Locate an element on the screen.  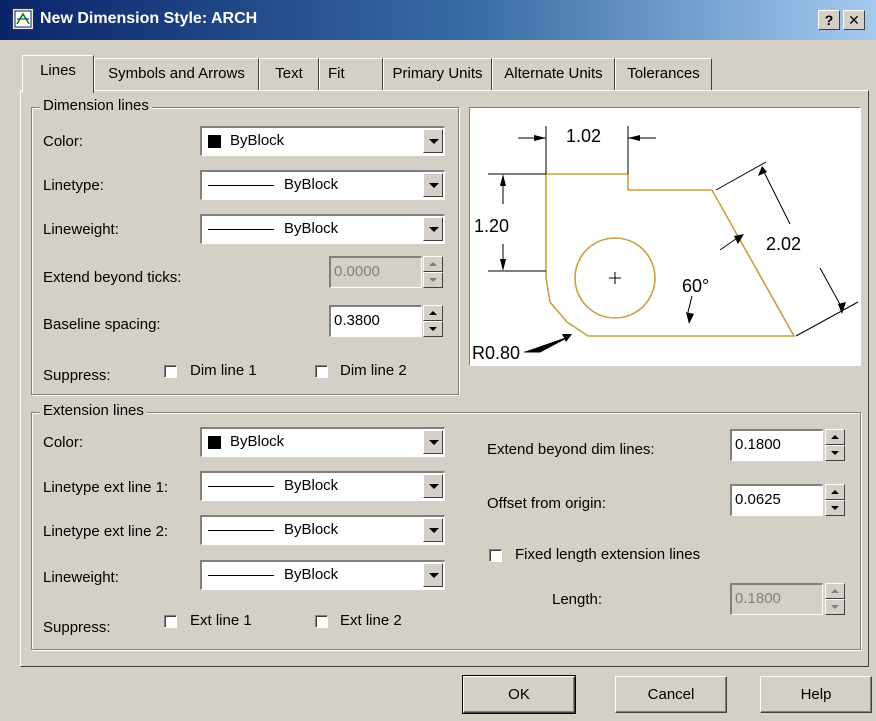
tab-alternate-units: Alternate Units is located at coordinates (553, 74).